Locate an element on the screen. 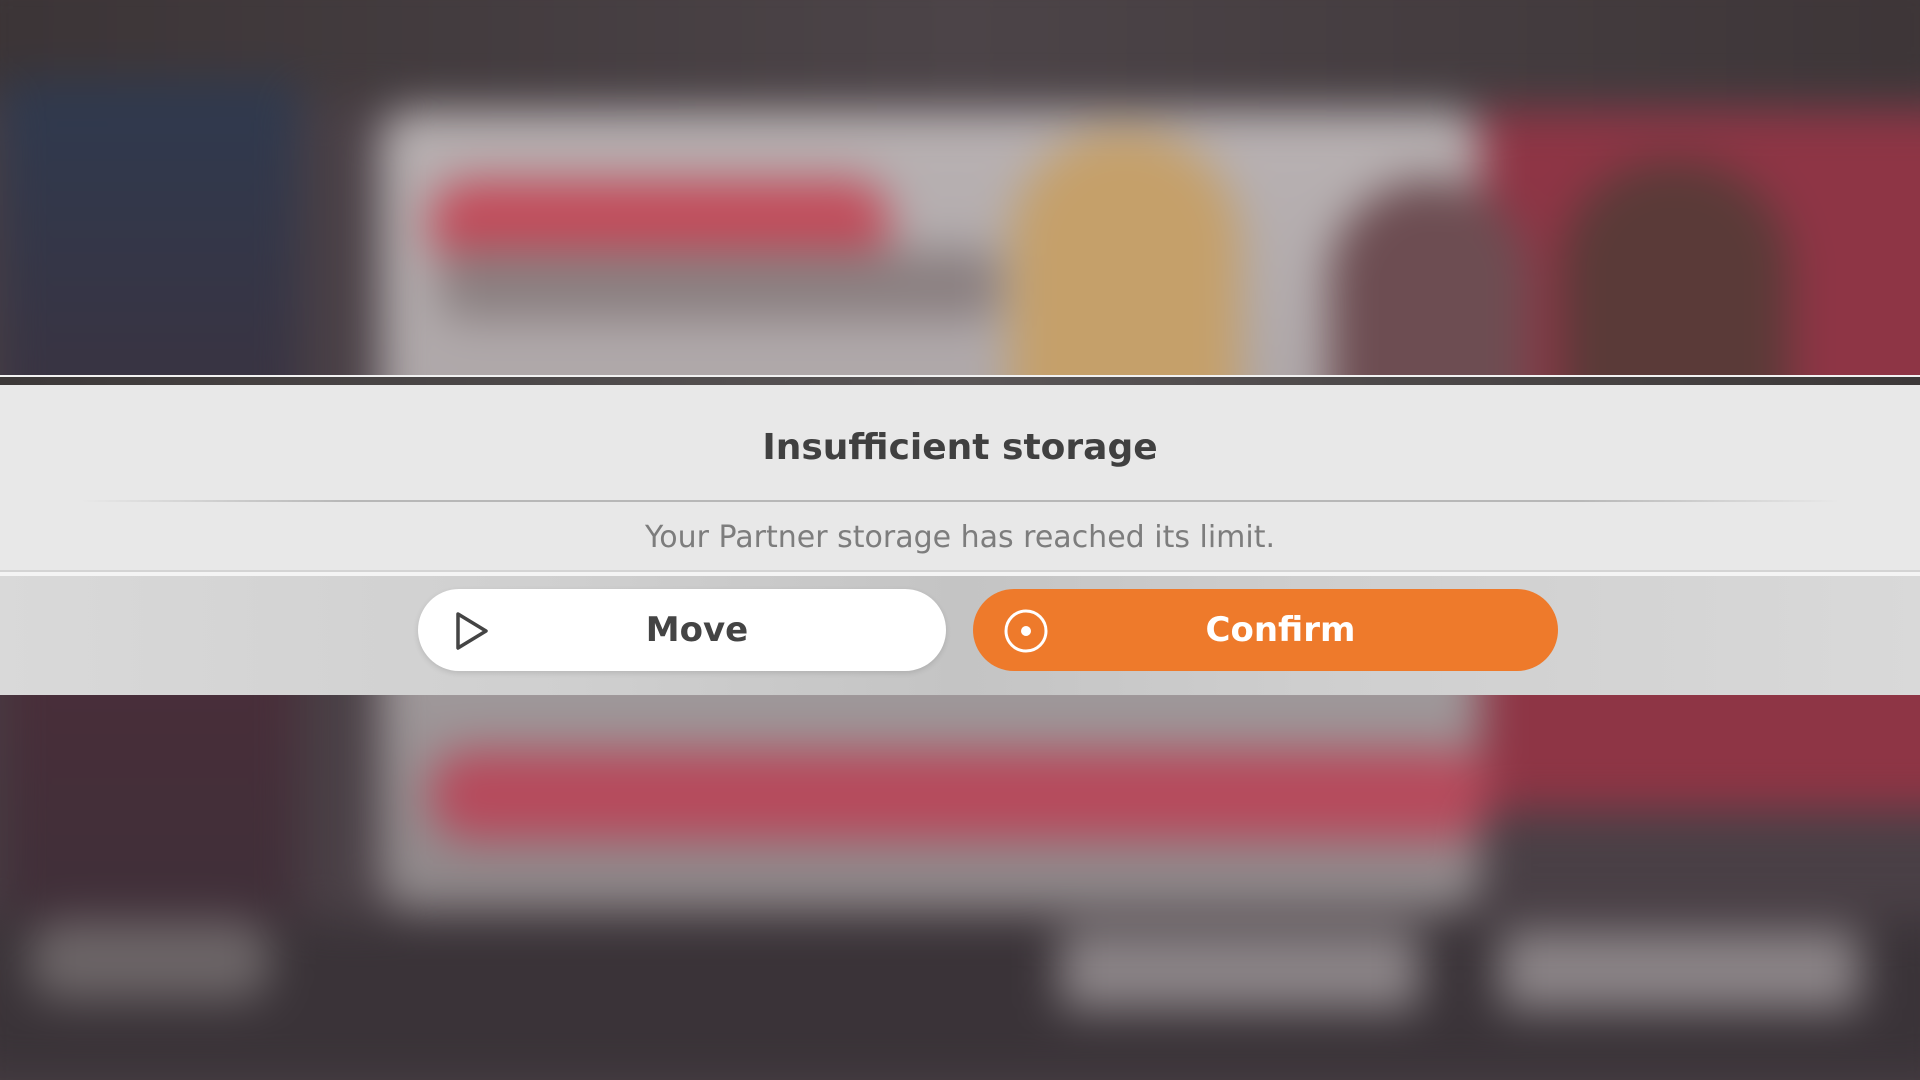  dialog-title: Insufficient storage is located at coordinates (960, 447).